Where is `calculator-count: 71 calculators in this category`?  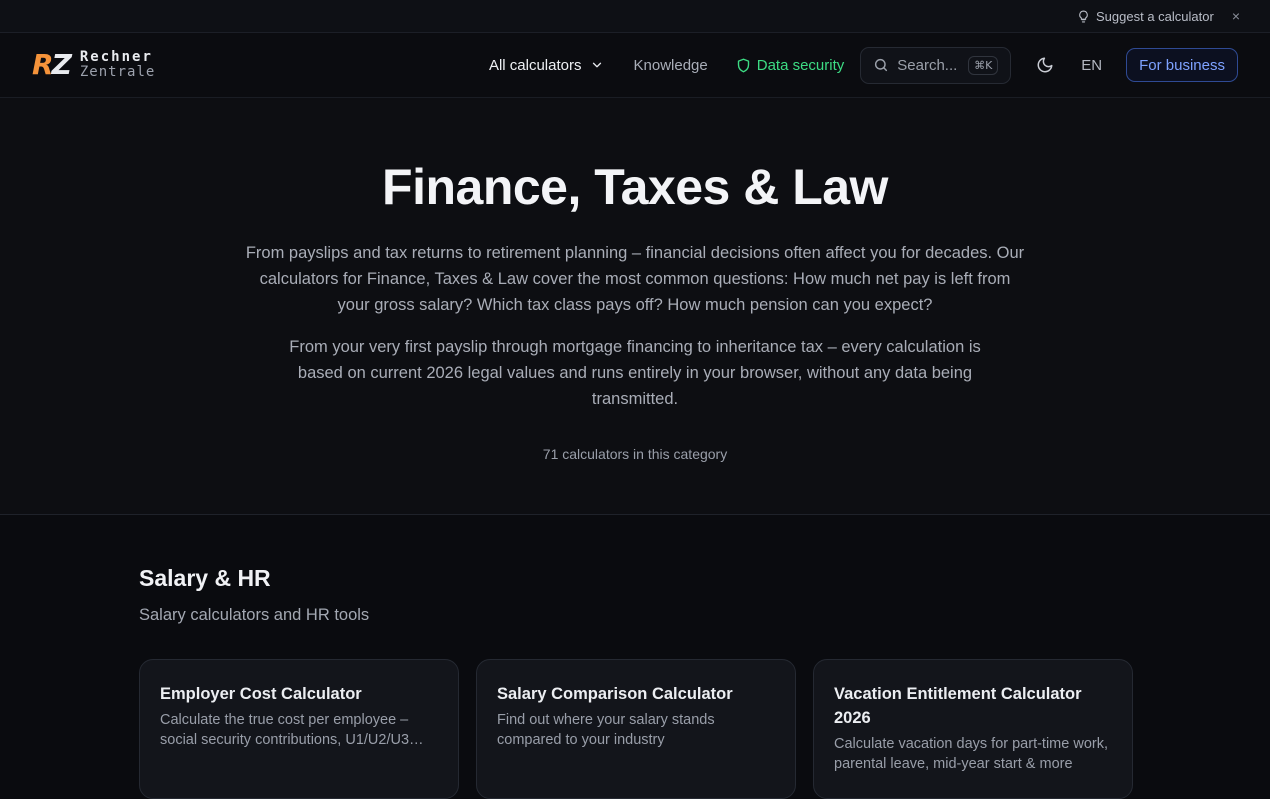 calculator-count: 71 calculators in this category is located at coordinates (635, 454).